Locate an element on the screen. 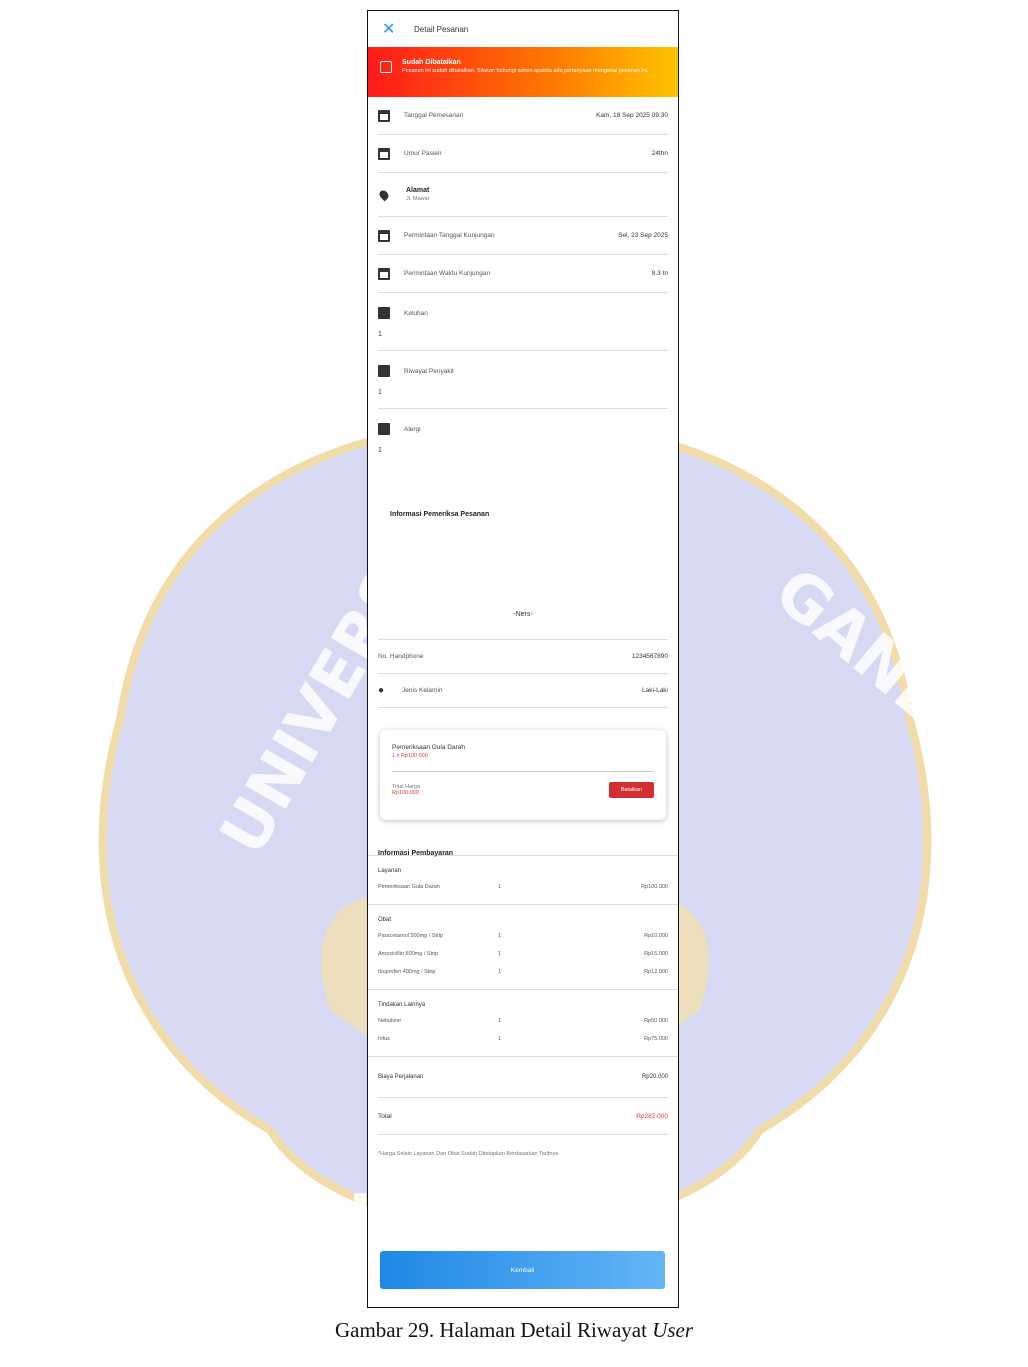 This screenshot has width=1028, height=1367. total-row: Total Rp282.000 is located at coordinates (523, 1116).